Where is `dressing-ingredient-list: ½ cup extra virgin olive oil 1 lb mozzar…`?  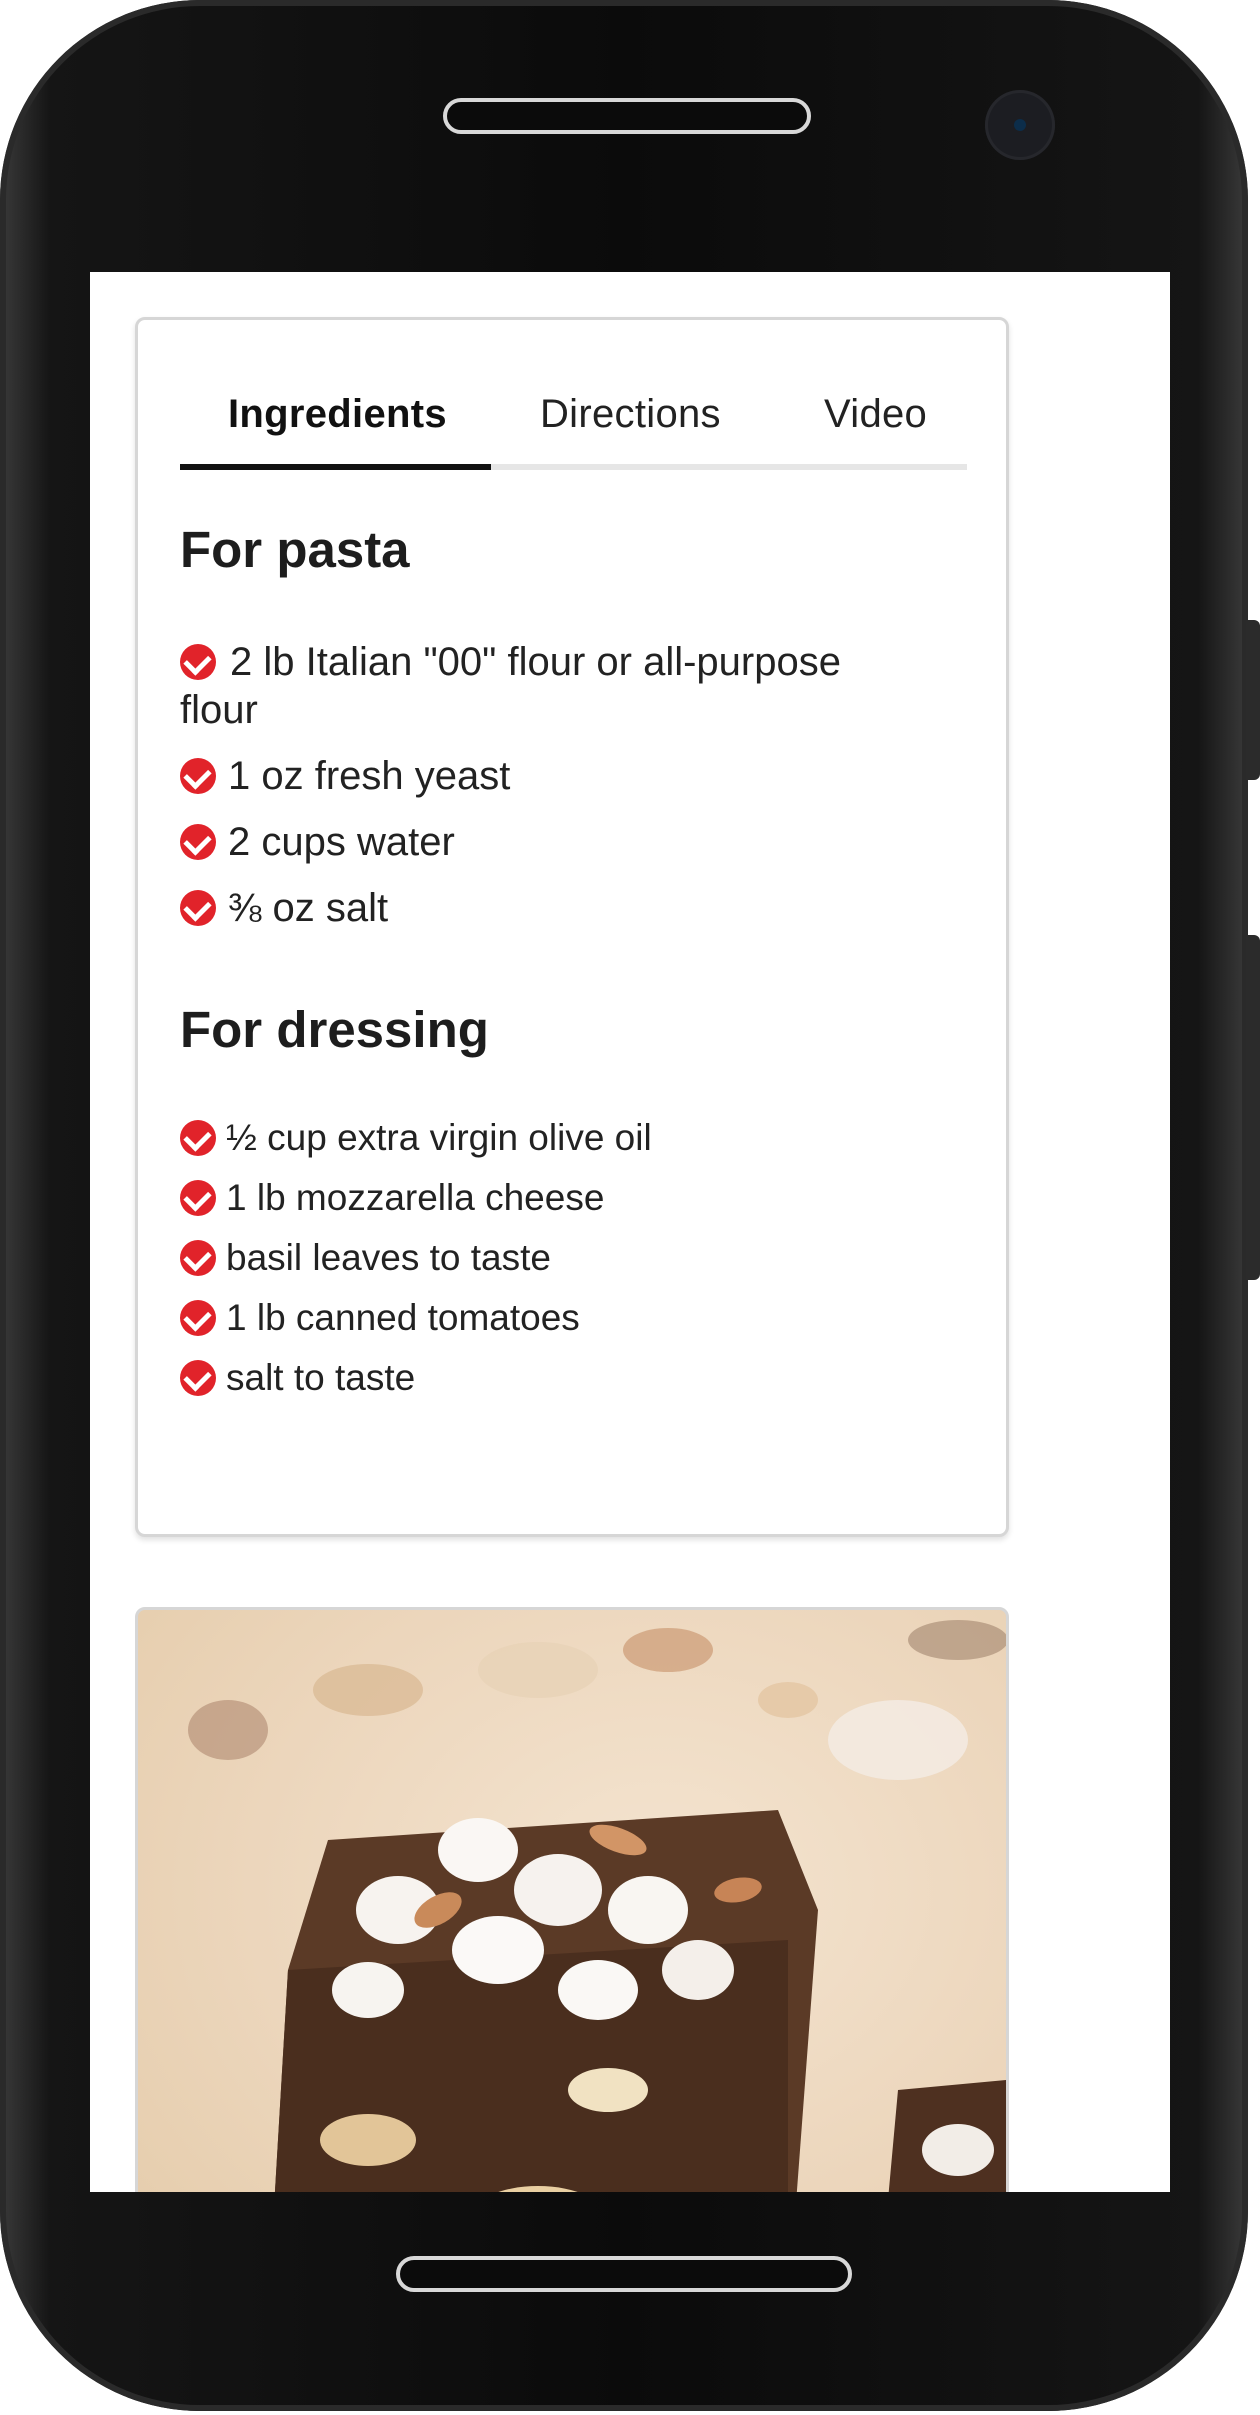 dressing-ingredient-list: ½ cup extra virgin olive oil 1 lb mozzar… is located at coordinates (545, 1266).